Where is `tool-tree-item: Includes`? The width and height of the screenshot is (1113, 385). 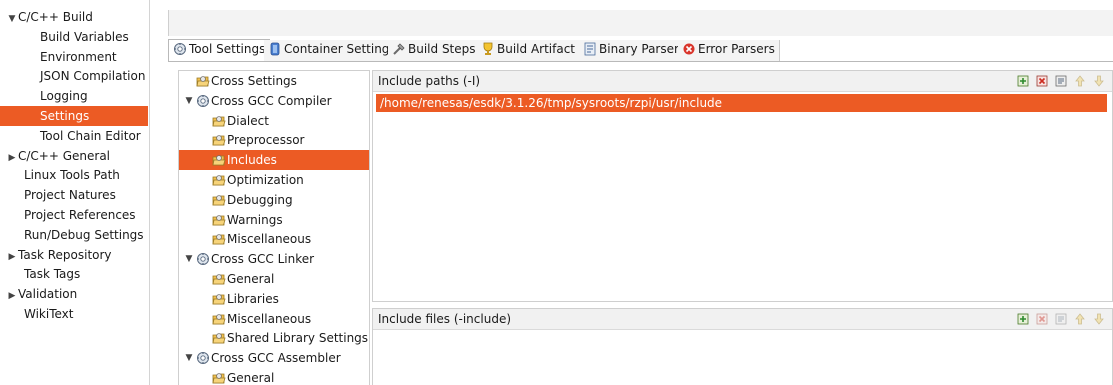
tool-tree-item: Includes is located at coordinates (274, 160).